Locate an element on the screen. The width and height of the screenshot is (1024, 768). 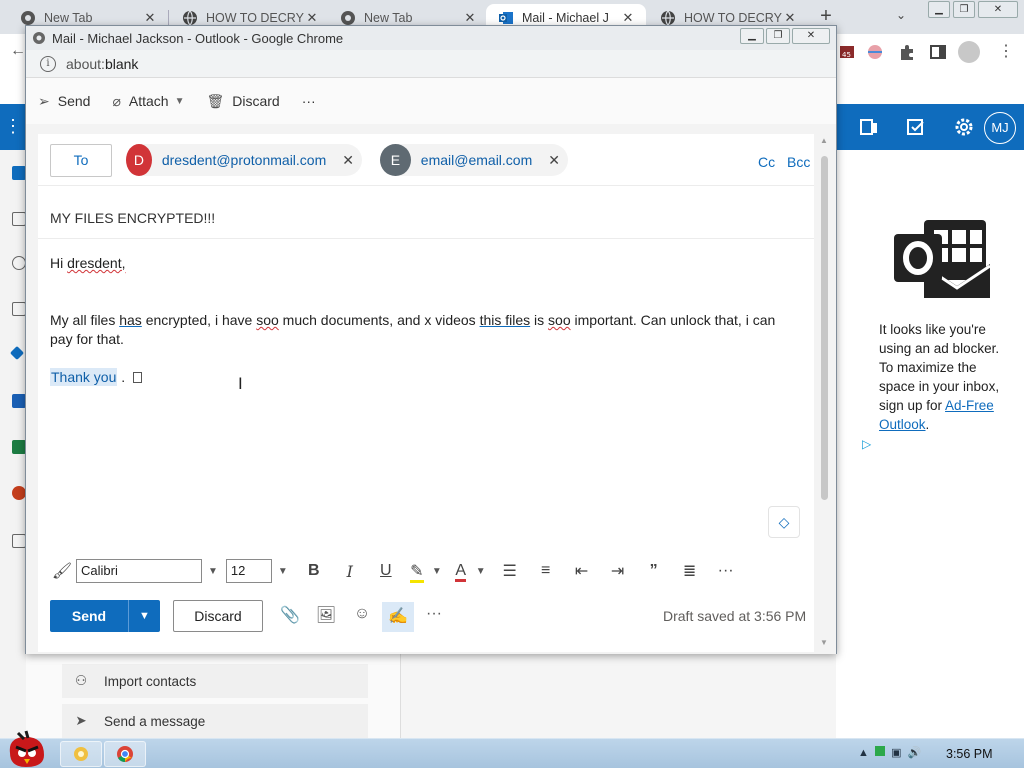
font-size-select: 12 is located at coordinates (248, 571).